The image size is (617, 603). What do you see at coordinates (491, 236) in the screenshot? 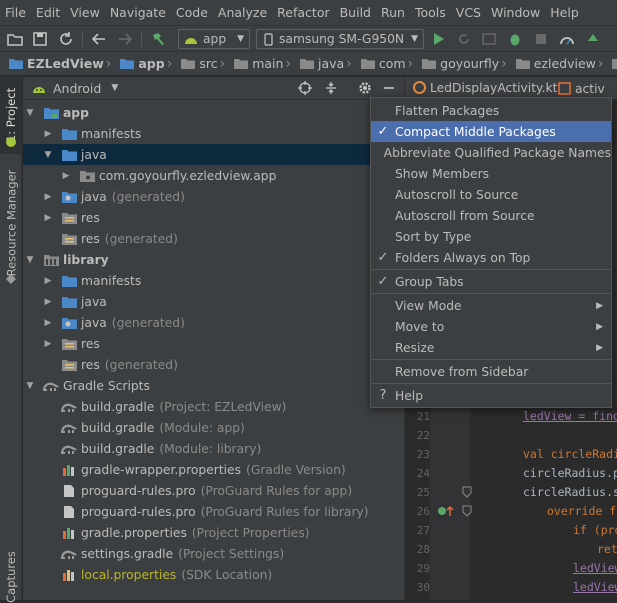
I see `menu-item-sort-by-type: Sort by Type` at bounding box center [491, 236].